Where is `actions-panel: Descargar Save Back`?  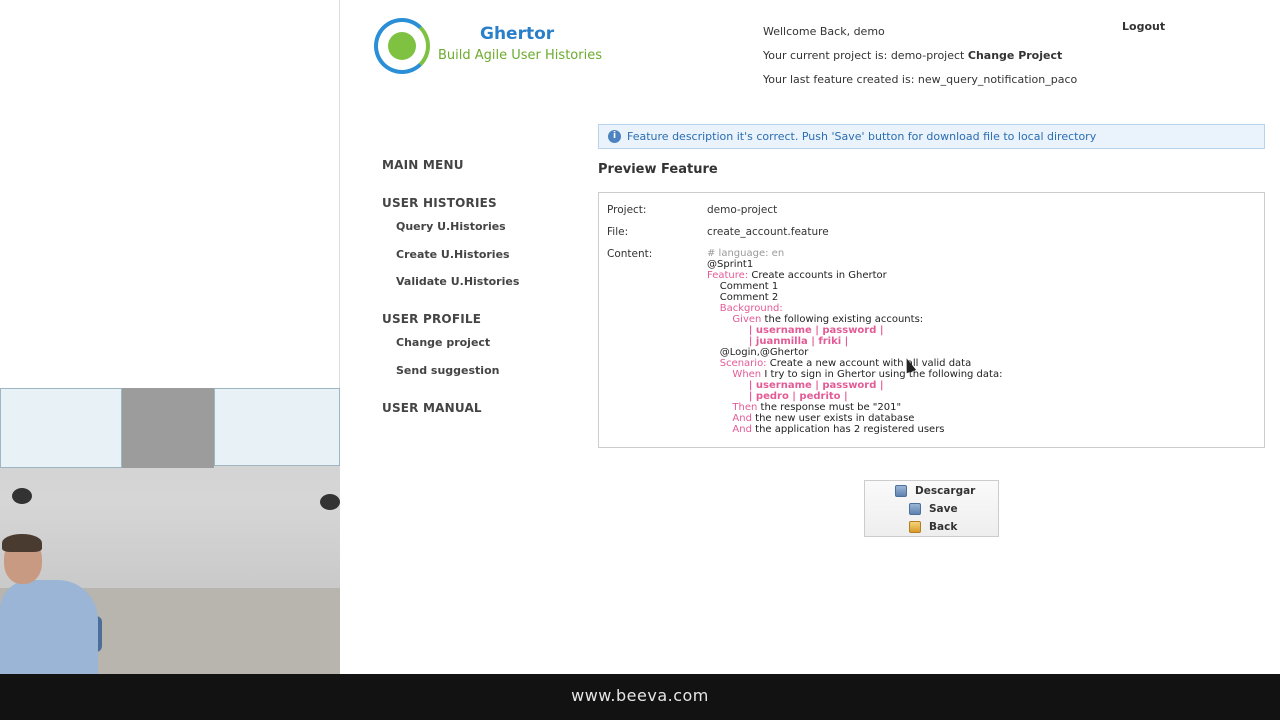 actions-panel: Descargar Save Back is located at coordinates (931, 508).